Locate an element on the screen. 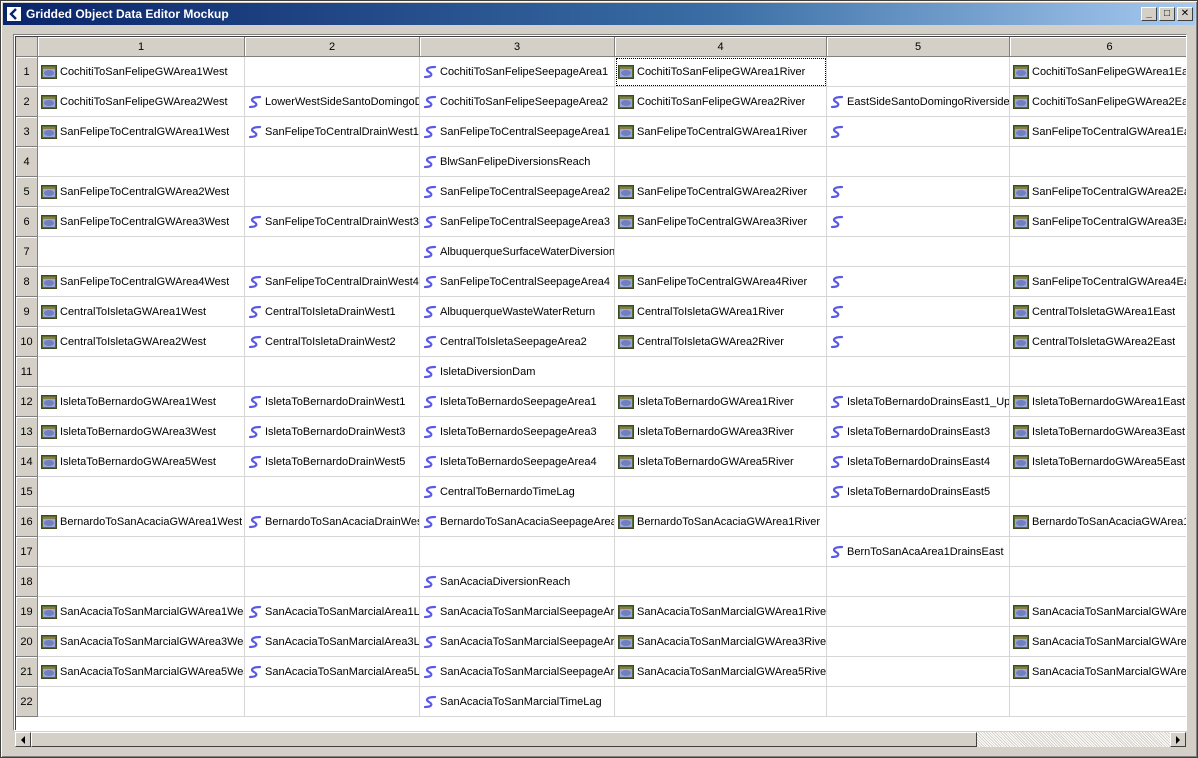  row-header-13: 13 is located at coordinates (27, 432).